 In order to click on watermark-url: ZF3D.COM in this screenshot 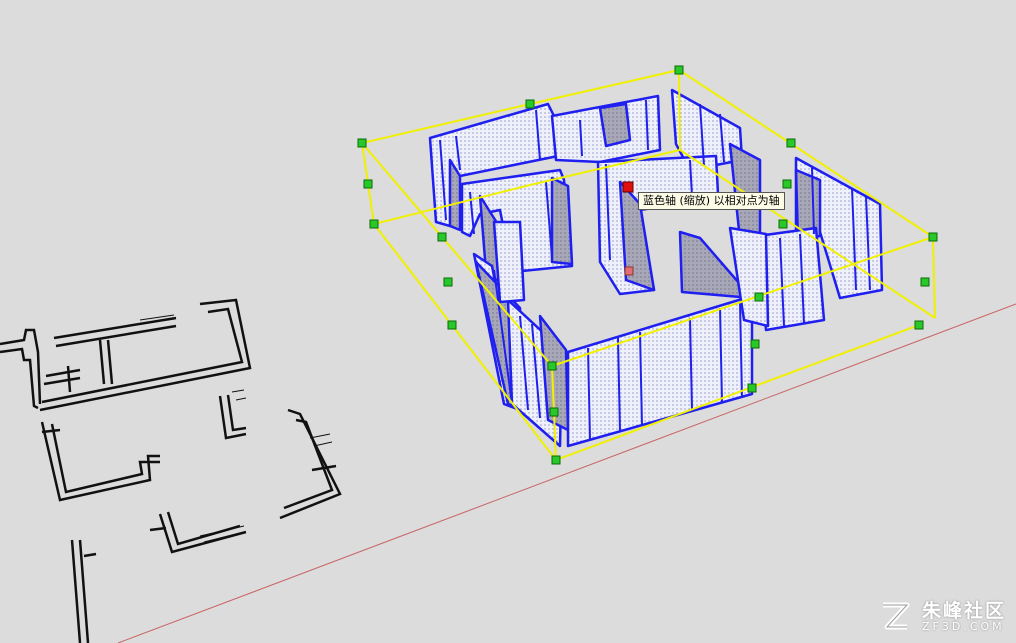, I will do `click(963, 626)`.